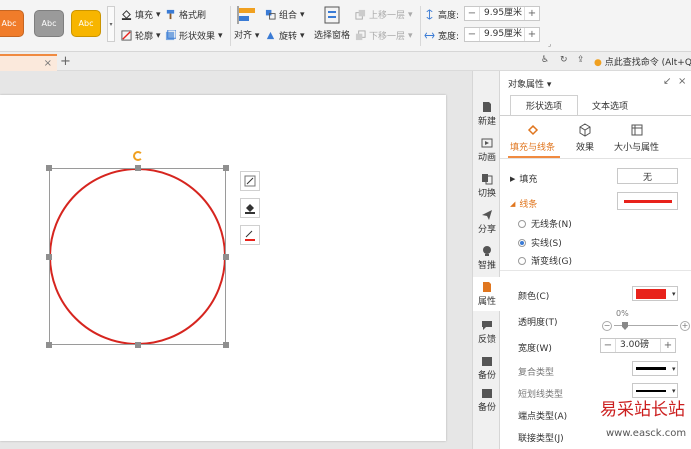 The height and width of the screenshot is (449, 691). Describe the element at coordinates (487, 114) in the screenshot. I see `rail-item-new: 新建` at that location.